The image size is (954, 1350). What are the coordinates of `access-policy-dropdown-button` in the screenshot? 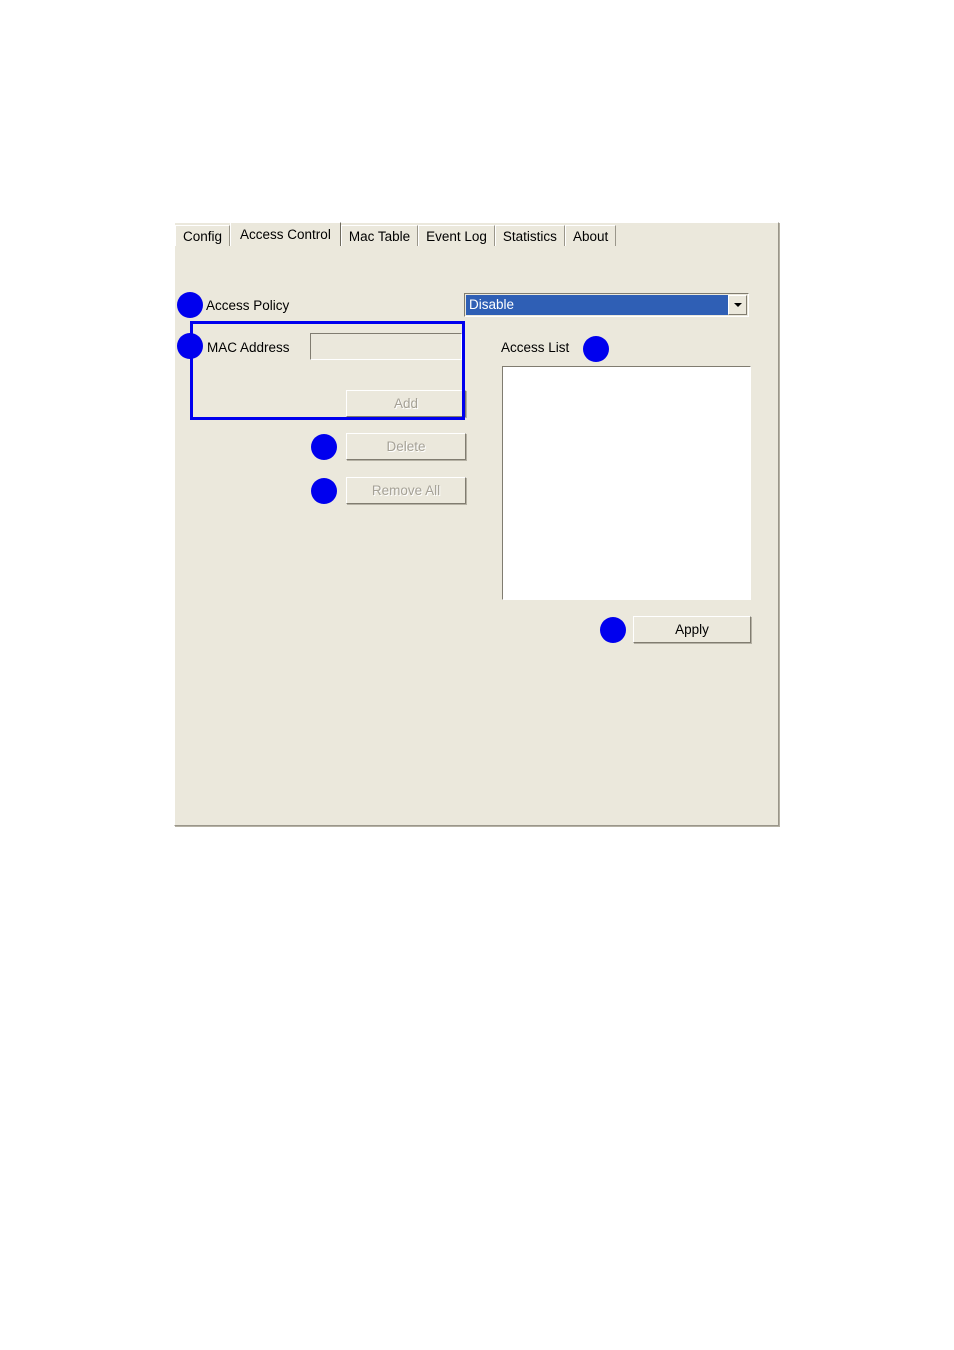 It's located at (737, 305).